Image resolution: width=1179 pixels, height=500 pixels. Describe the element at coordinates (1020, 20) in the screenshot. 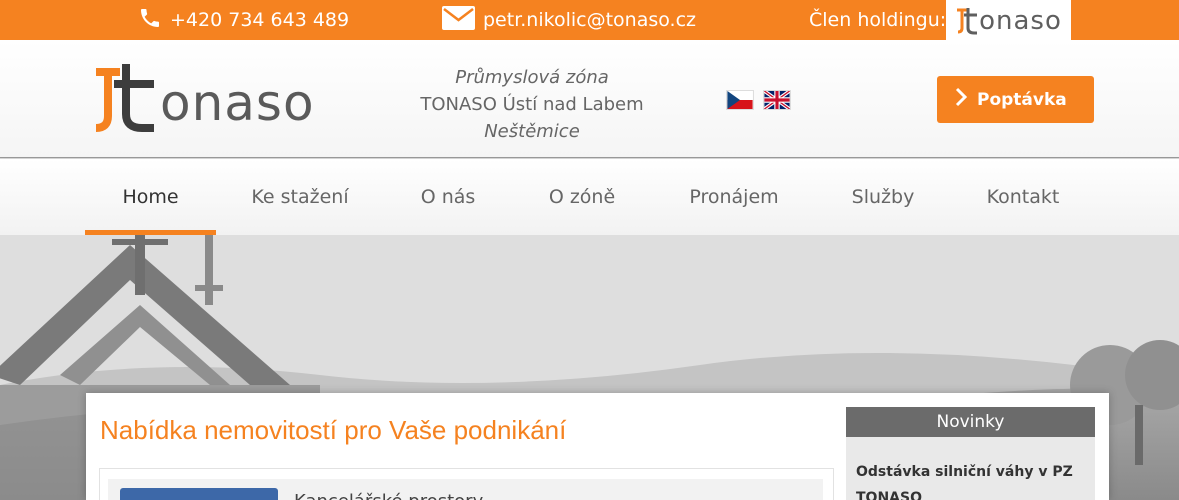

I see `holding-logo-text: onaso` at that location.